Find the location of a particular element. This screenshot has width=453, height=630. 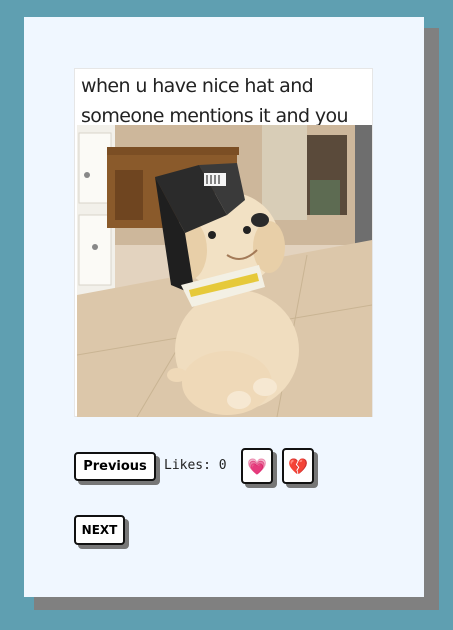

love-button: 💗 is located at coordinates (257, 466).